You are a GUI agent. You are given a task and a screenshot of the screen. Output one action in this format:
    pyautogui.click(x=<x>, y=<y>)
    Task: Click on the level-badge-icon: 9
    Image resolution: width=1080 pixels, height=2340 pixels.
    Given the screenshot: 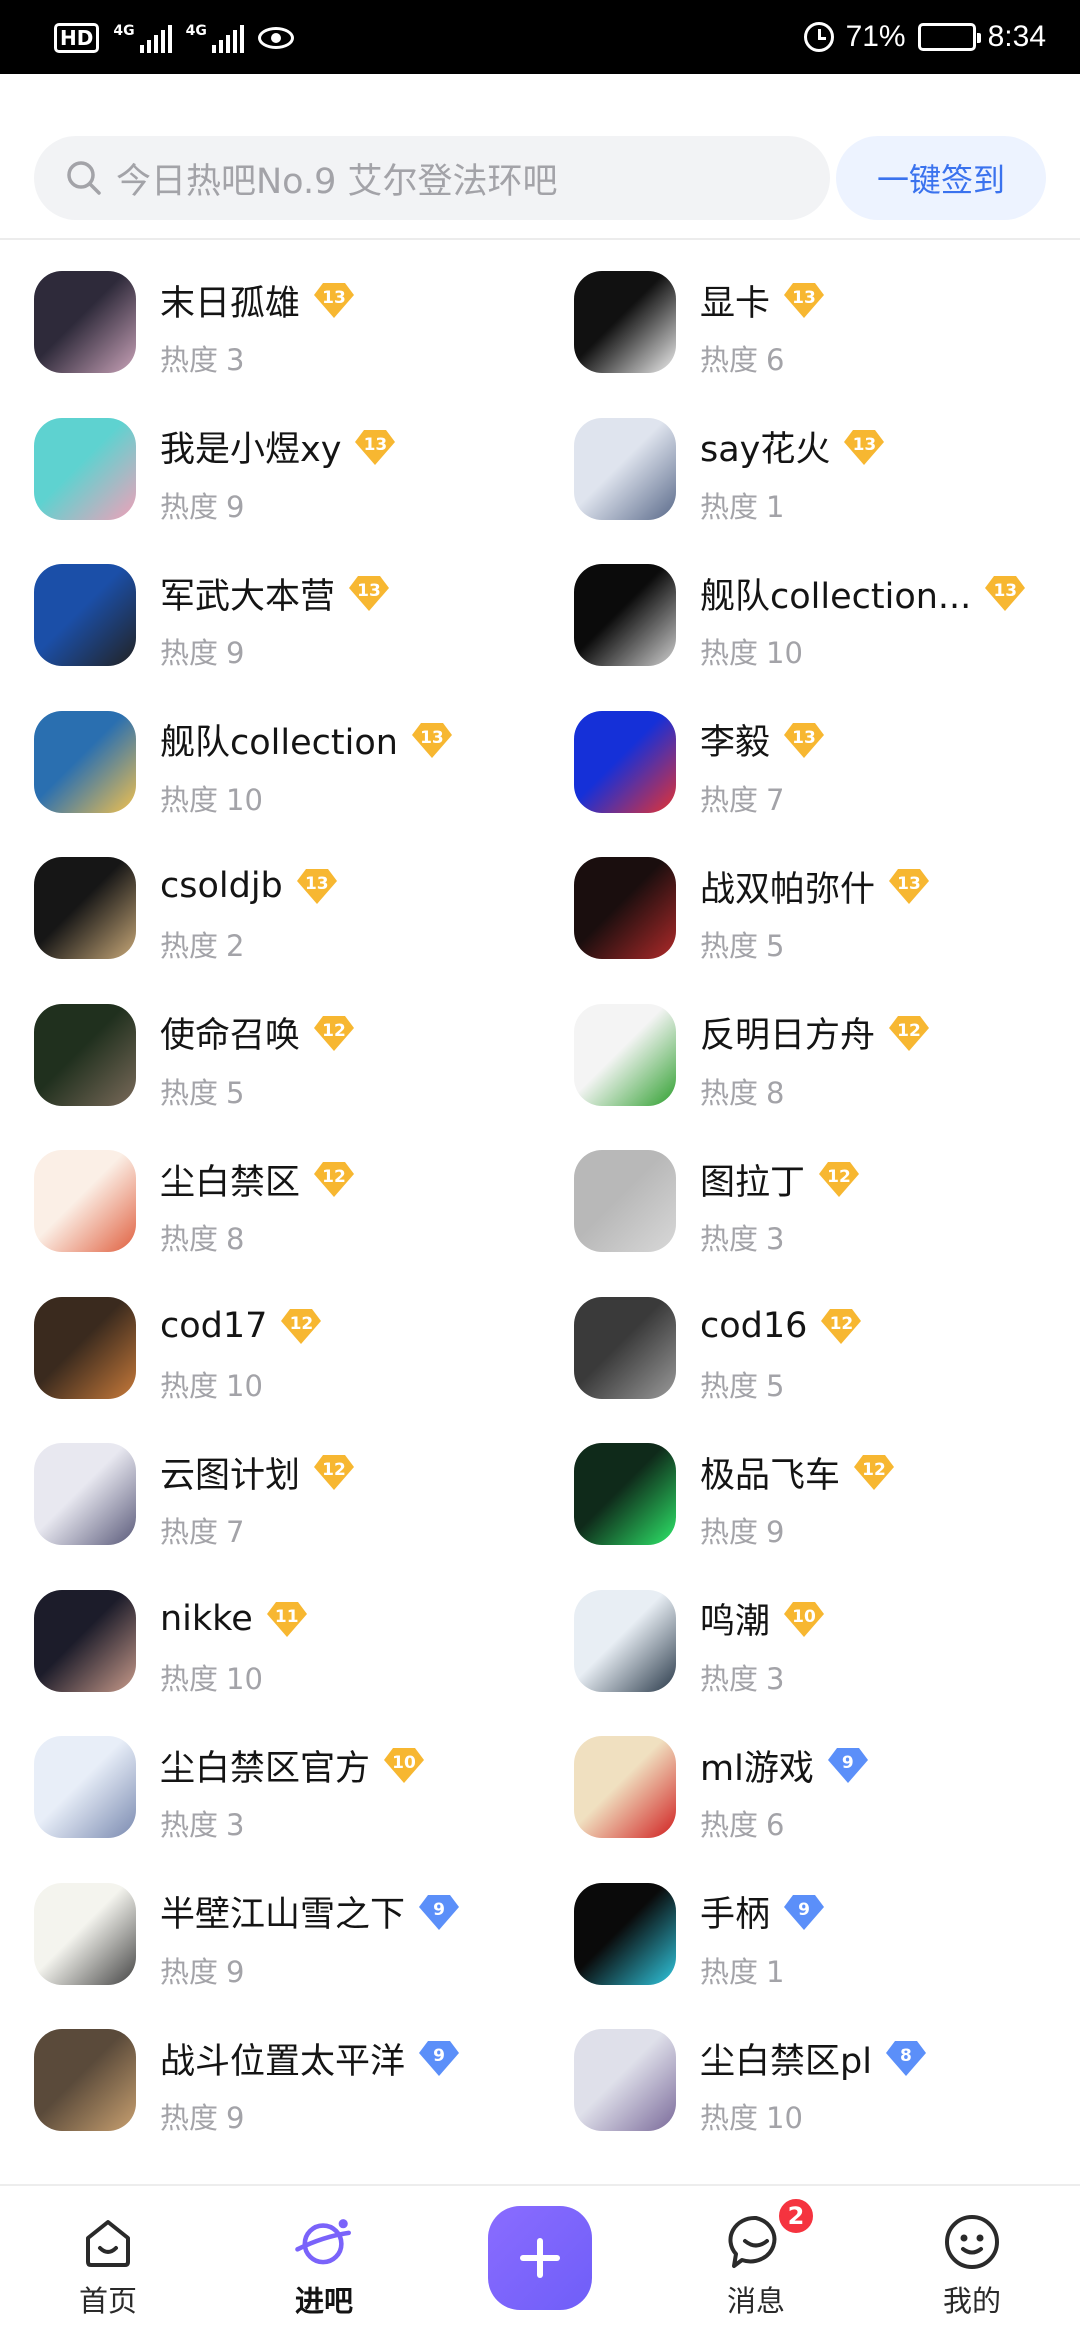 What is the action you would take?
    pyautogui.click(x=439, y=2058)
    